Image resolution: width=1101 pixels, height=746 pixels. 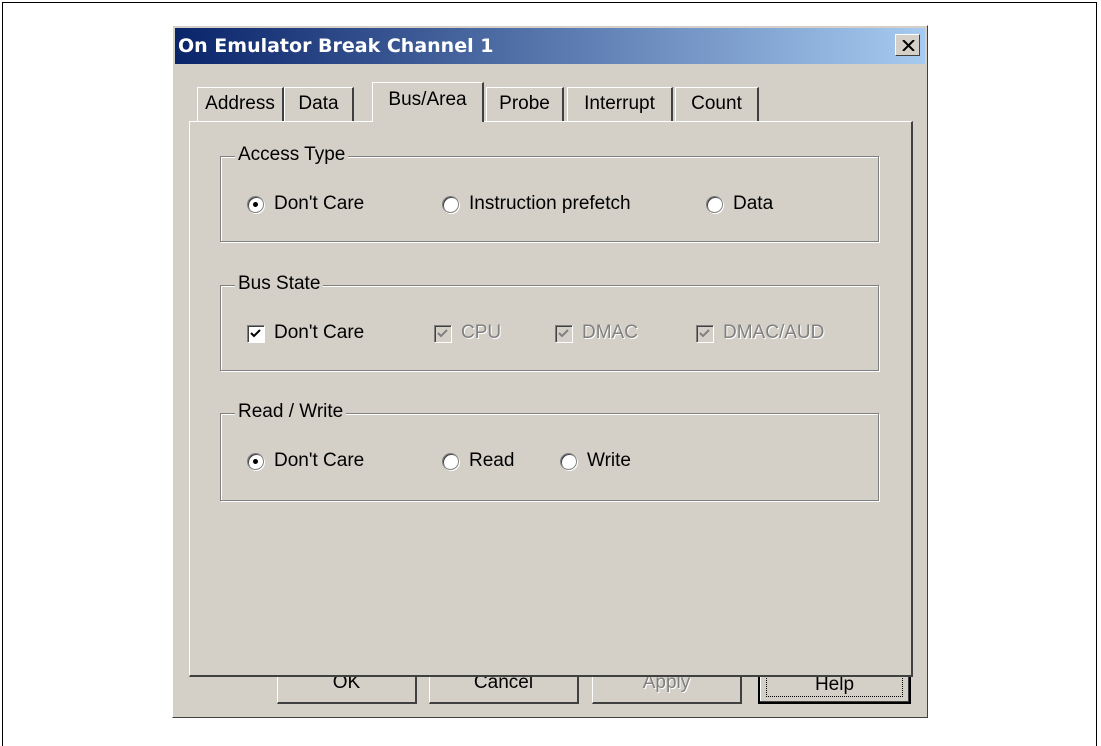 What do you see at coordinates (610, 332) in the screenshot?
I see `checkbox-label: DMAC` at bounding box center [610, 332].